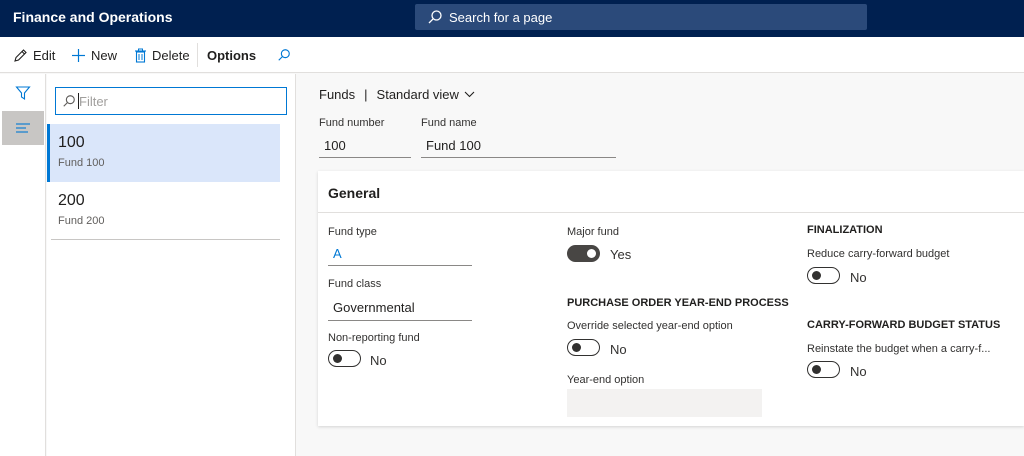 The height and width of the screenshot is (456, 1024). I want to click on breadcrumb: Funds | Standard view, so click(397, 94).